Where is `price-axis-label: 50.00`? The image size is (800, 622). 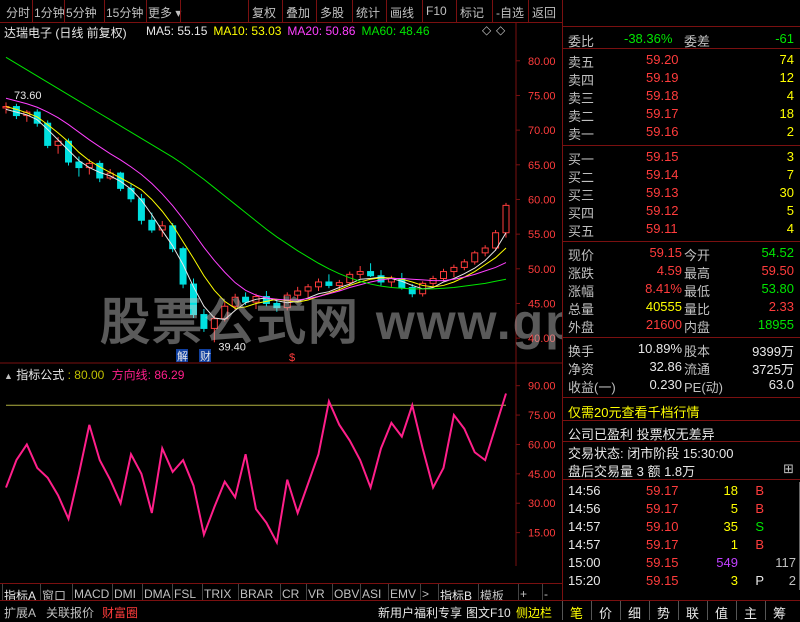
price-axis-label: 50.00 is located at coordinates (542, 270).